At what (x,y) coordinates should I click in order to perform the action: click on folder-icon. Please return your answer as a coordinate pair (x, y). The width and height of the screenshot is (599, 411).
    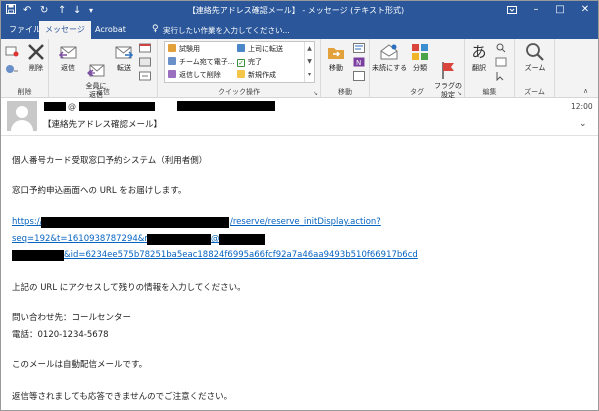
    Looking at the image, I should click on (172, 48).